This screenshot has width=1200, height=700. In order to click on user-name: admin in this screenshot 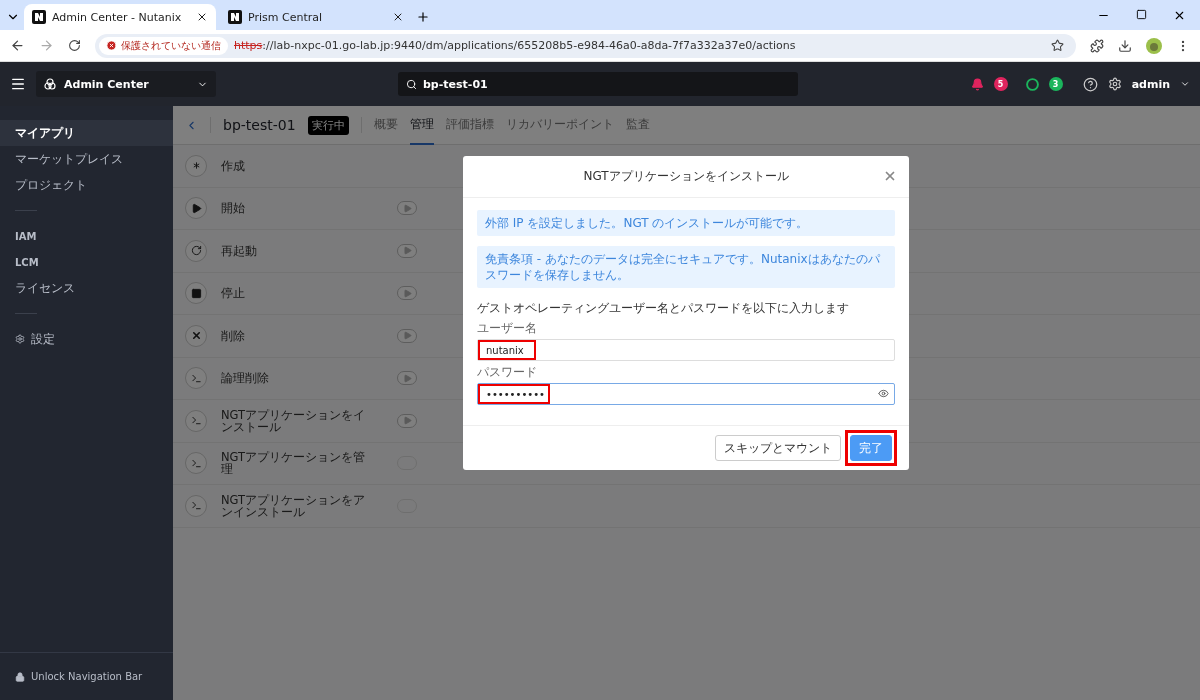, I will do `click(1150, 84)`.